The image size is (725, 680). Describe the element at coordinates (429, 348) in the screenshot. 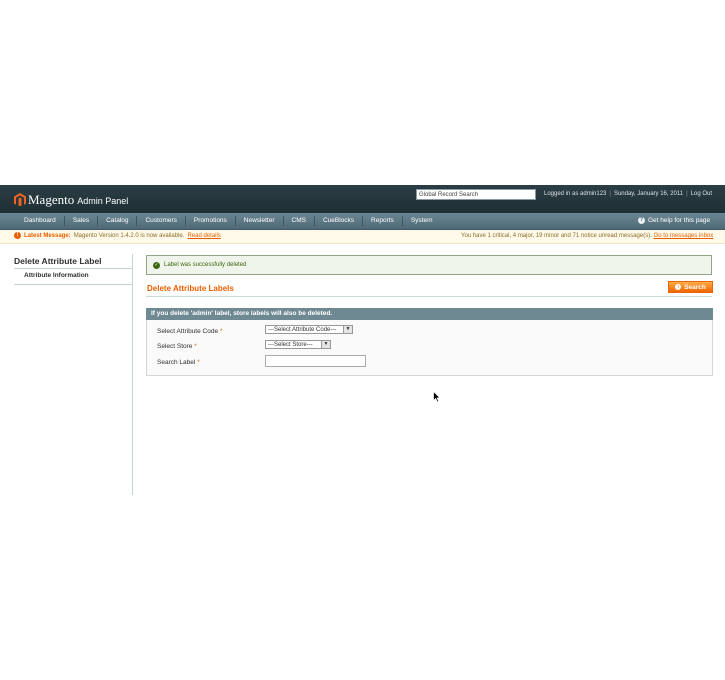

I see `fieldset-body` at that location.